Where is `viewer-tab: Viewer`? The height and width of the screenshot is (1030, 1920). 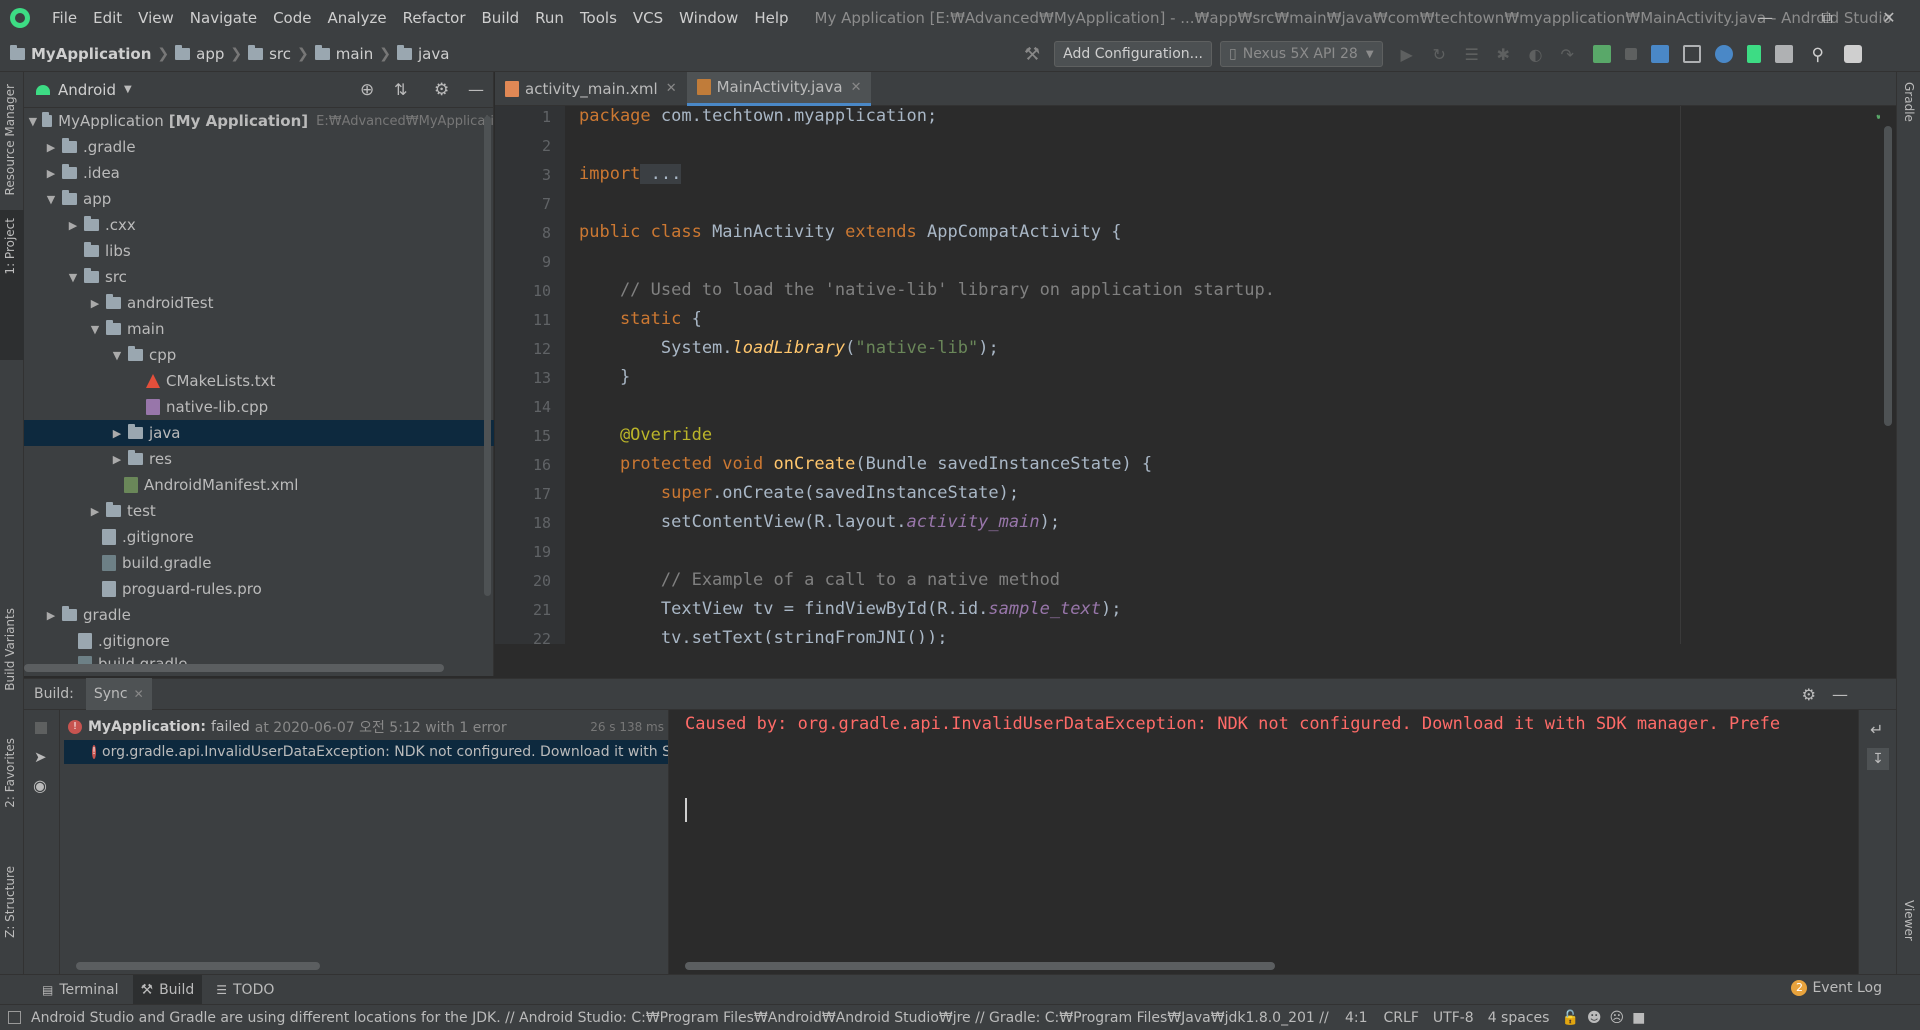
viewer-tab: Viewer is located at coordinates (1909, 920).